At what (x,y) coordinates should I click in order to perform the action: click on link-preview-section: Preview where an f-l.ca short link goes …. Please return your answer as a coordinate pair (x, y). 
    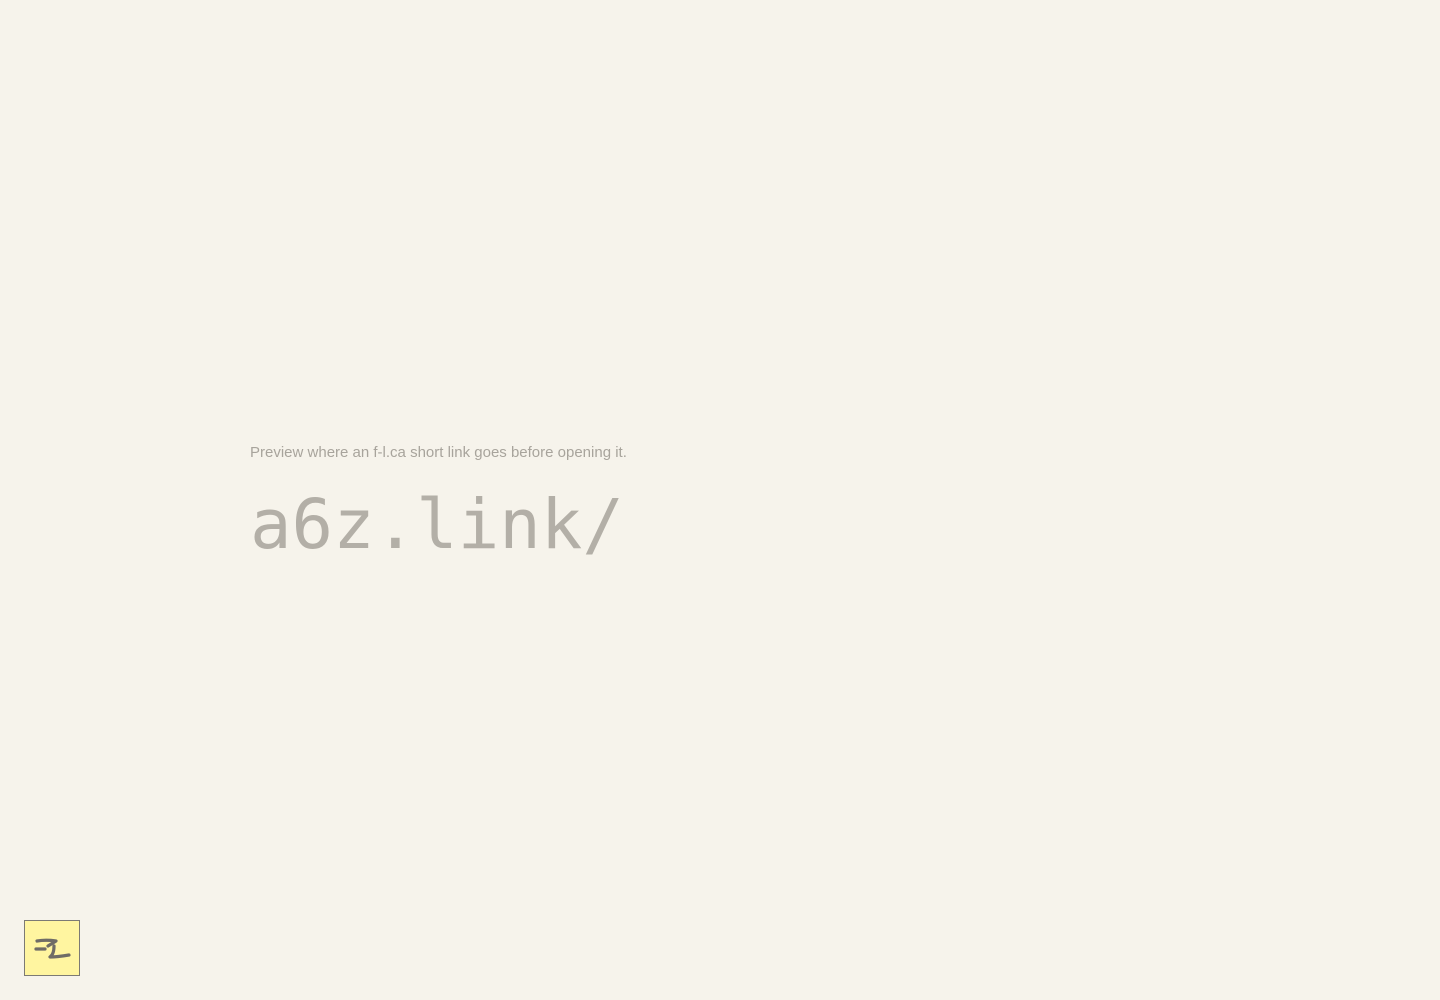
    Looking at the image, I should click on (700, 504).